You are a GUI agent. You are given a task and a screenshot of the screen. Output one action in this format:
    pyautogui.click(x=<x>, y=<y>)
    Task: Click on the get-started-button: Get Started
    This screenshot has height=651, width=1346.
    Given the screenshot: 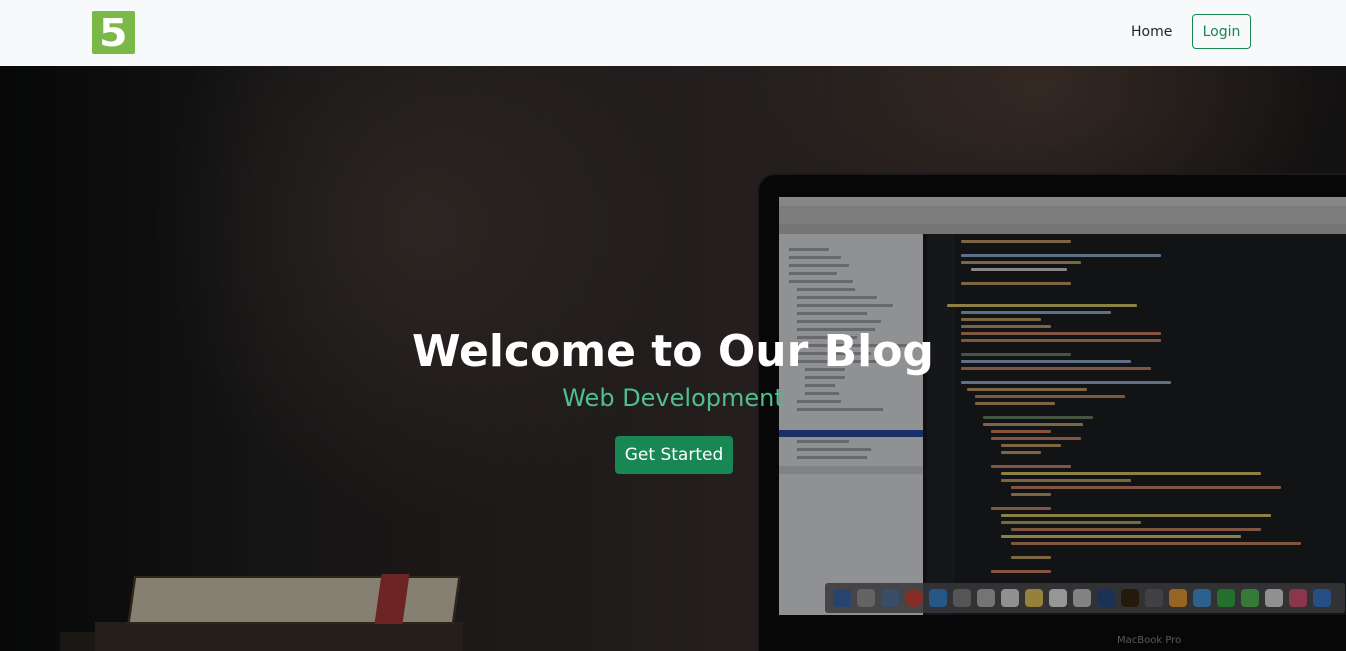 What is the action you would take?
    pyautogui.click(x=674, y=455)
    